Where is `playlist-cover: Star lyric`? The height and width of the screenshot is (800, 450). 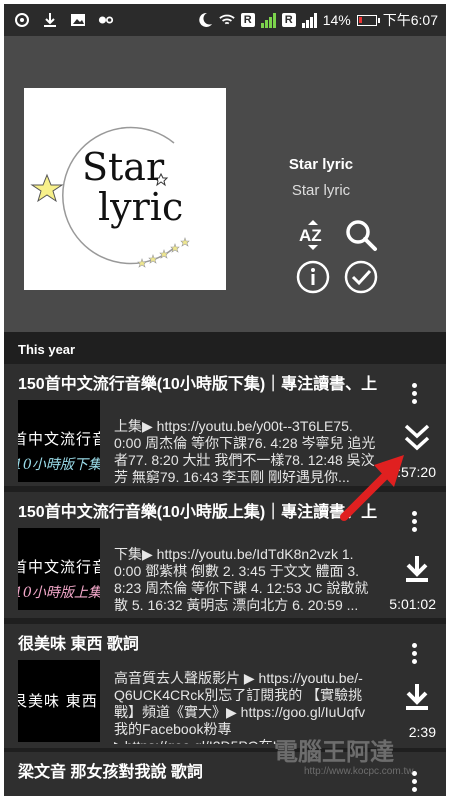
playlist-cover: Star lyric is located at coordinates (125, 189).